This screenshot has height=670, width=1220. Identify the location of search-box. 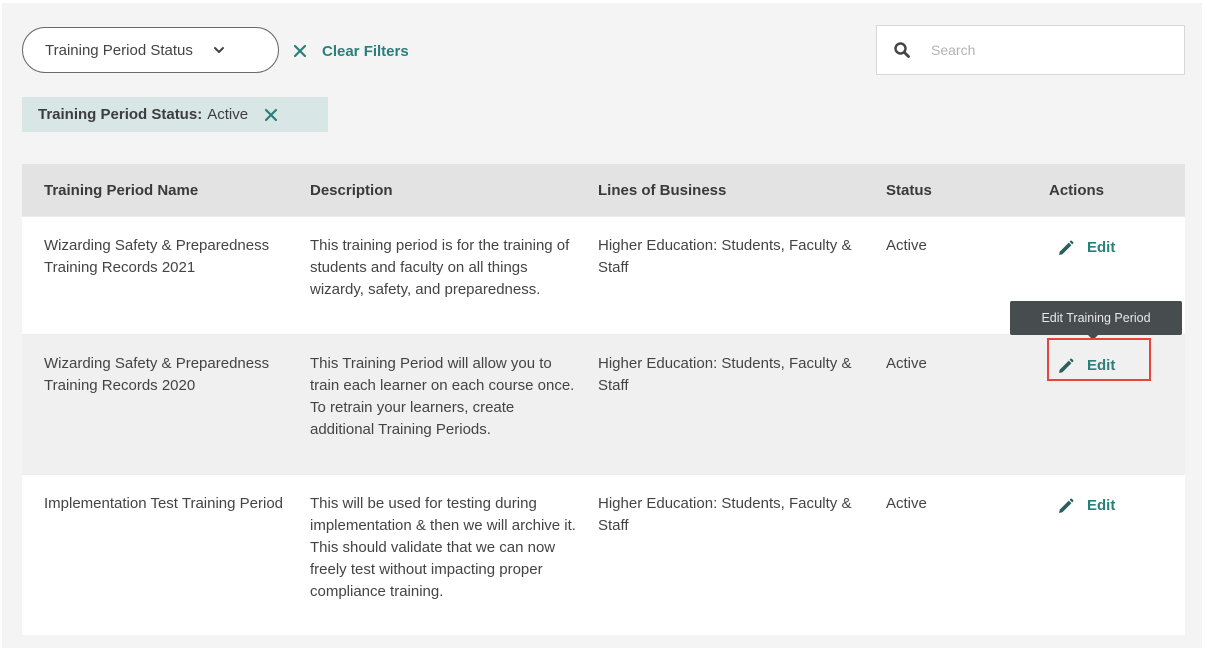
(1030, 50).